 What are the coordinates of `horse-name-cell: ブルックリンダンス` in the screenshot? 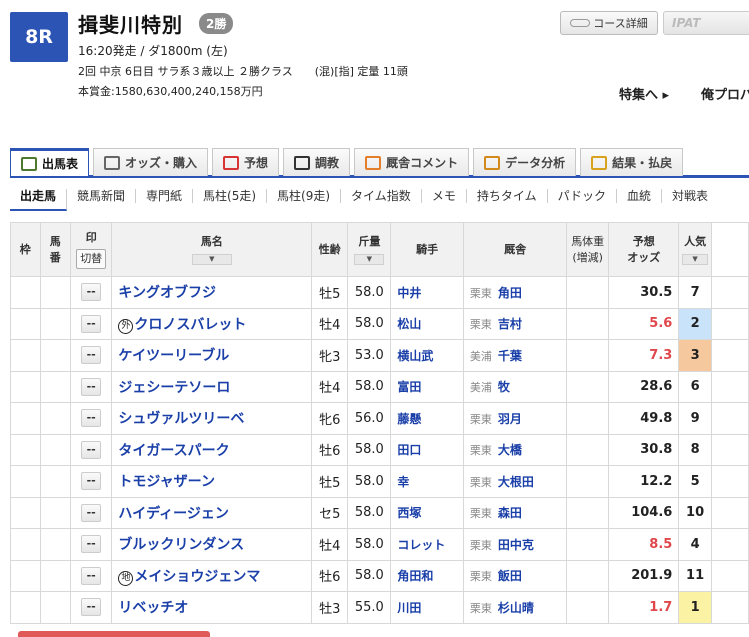 It's located at (212, 544).